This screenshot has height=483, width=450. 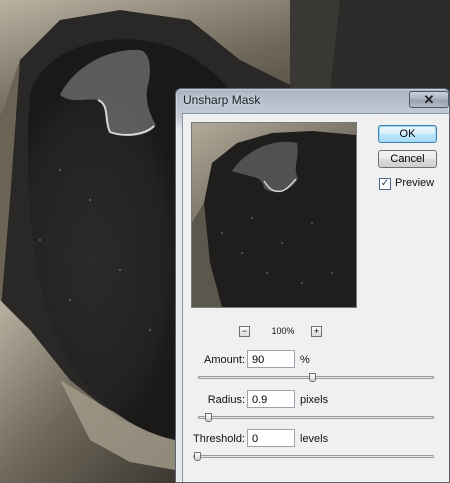 I want to click on dialog-titlebar: Unsharp Mask ✕, so click(x=312, y=101).